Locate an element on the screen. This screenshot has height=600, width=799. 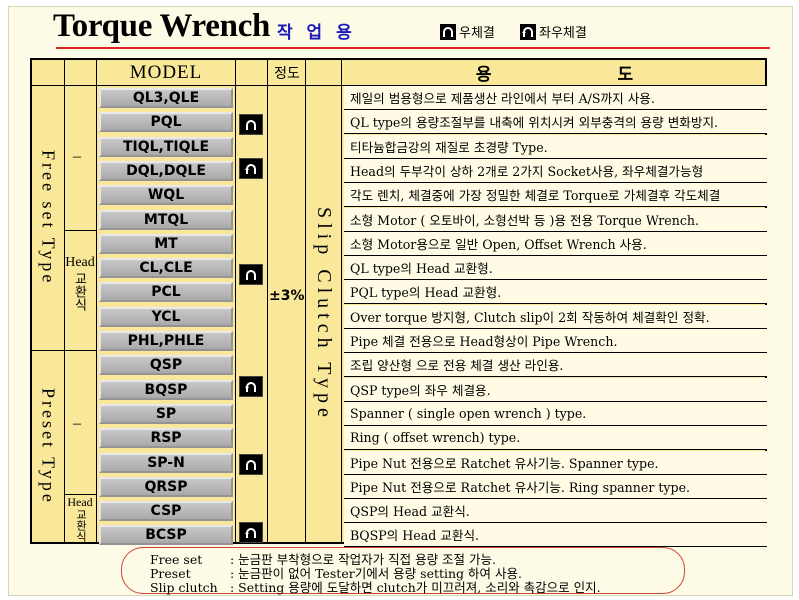
model-button: CSP is located at coordinates (166, 511).